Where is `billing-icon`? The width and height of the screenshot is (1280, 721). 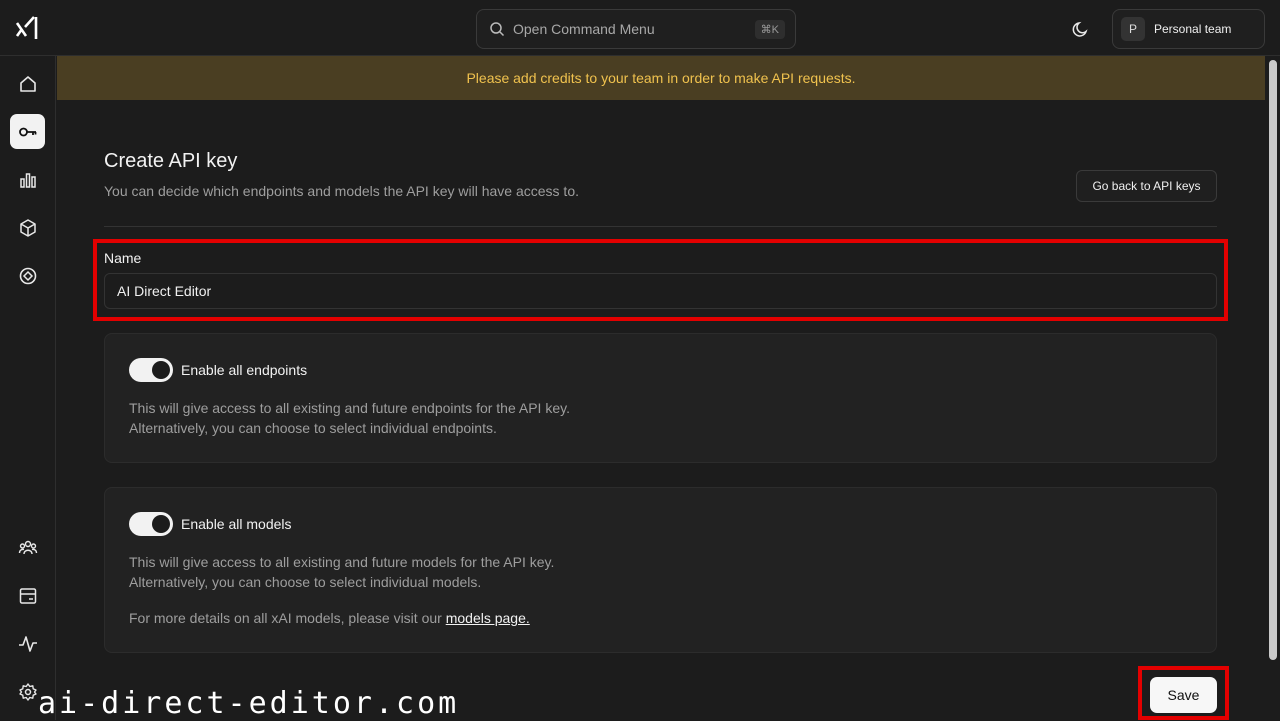
billing-icon is located at coordinates (27, 595).